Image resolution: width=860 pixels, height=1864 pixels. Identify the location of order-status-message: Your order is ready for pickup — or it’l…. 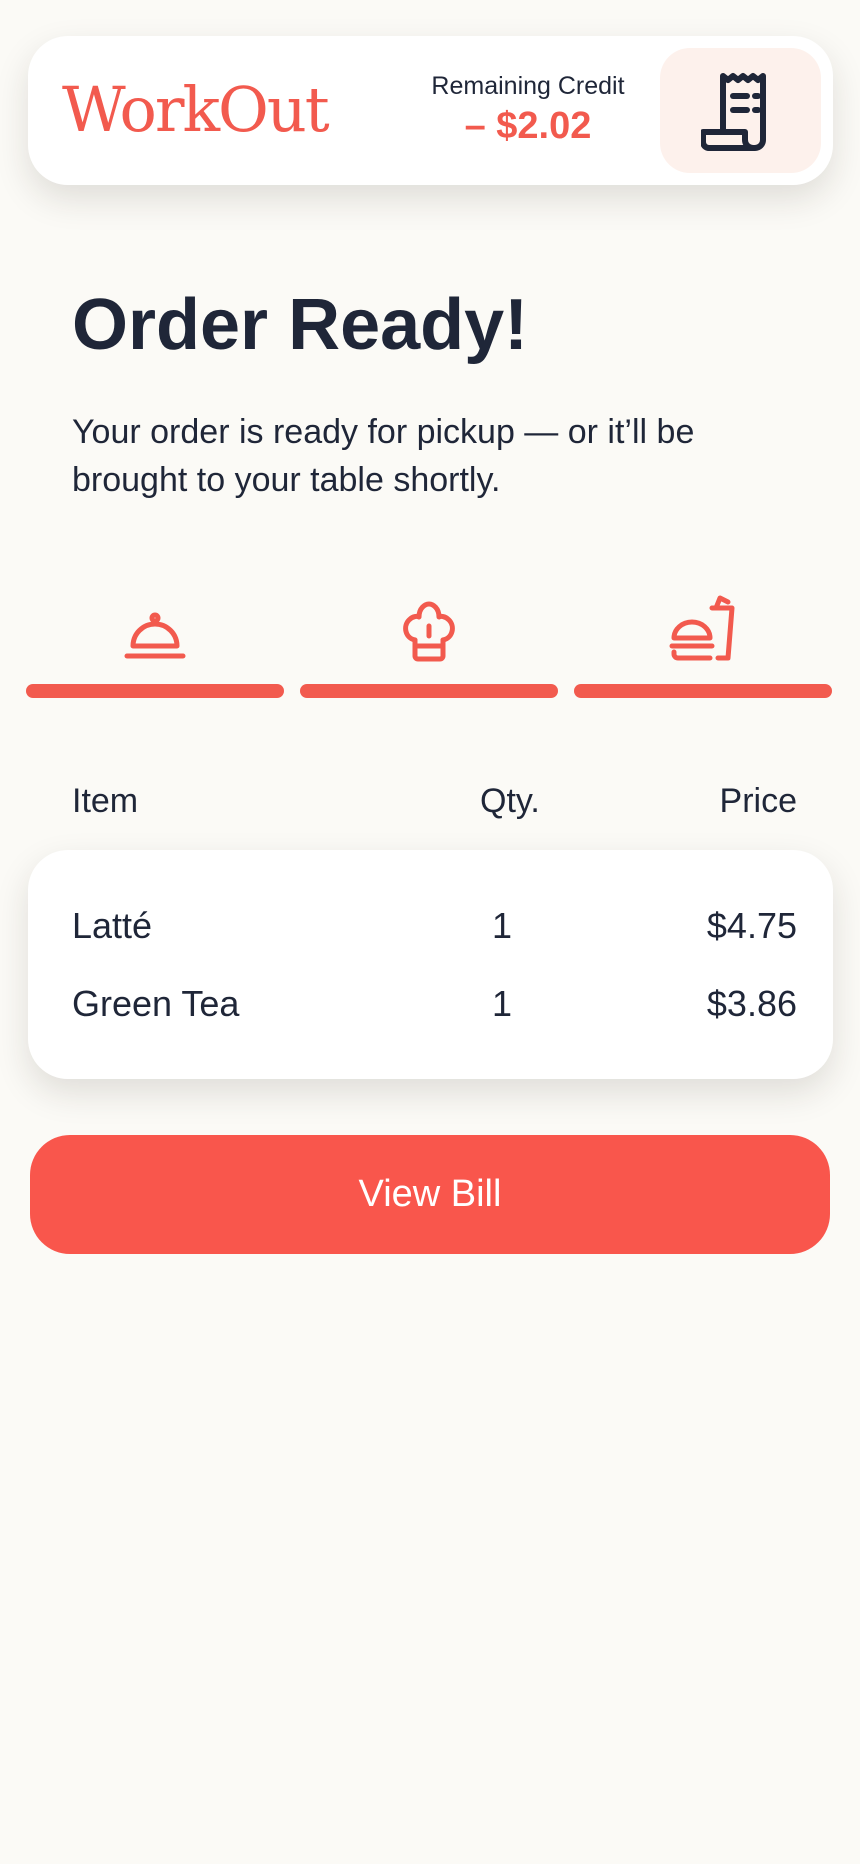
(383, 456).